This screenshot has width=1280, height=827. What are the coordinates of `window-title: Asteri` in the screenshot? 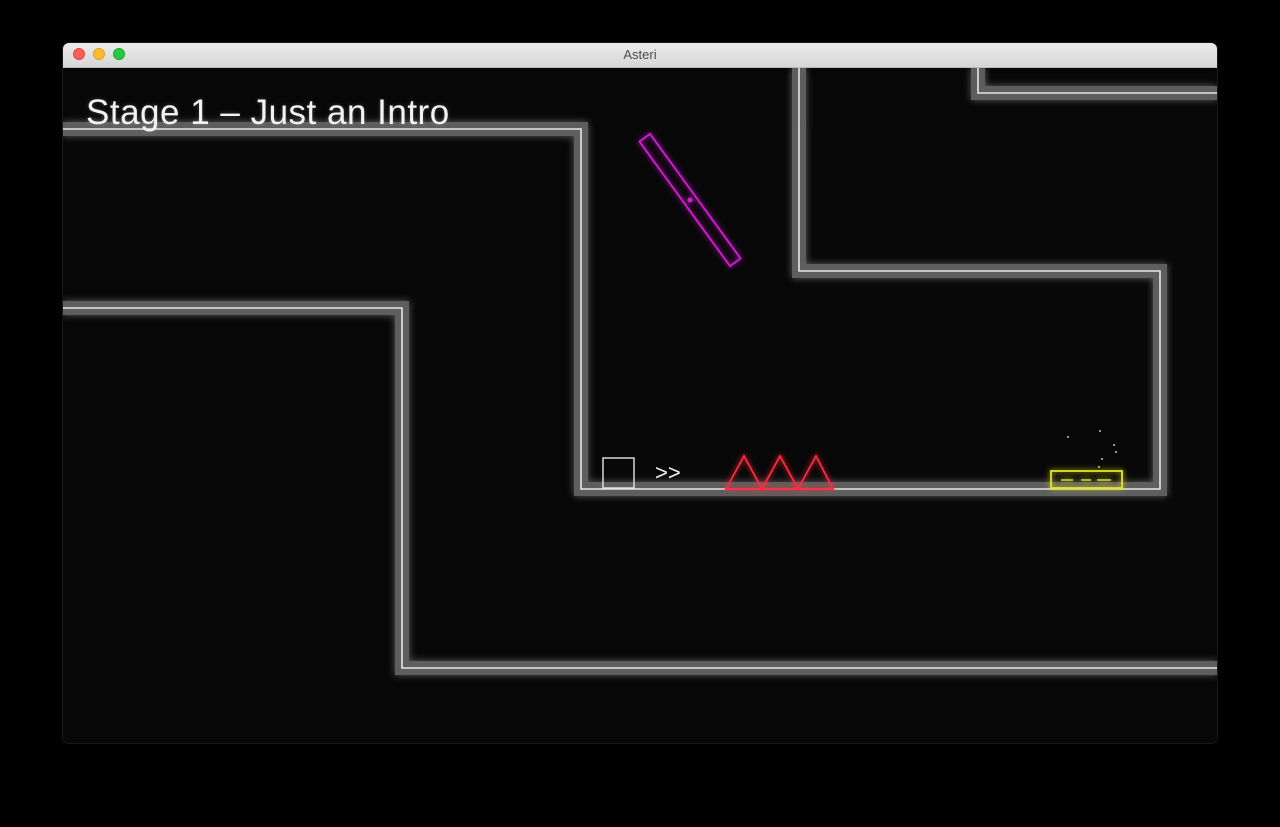 It's located at (640, 54).